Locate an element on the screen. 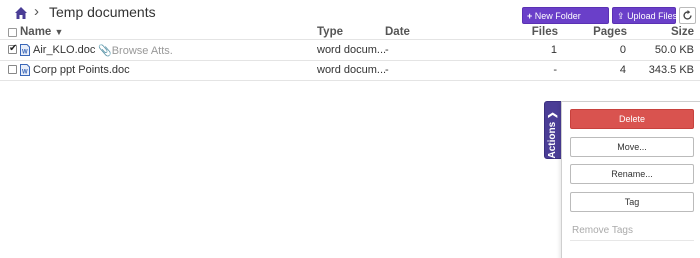 The image size is (700, 258). page-title: Temp documents is located at coordinates (102, 12).